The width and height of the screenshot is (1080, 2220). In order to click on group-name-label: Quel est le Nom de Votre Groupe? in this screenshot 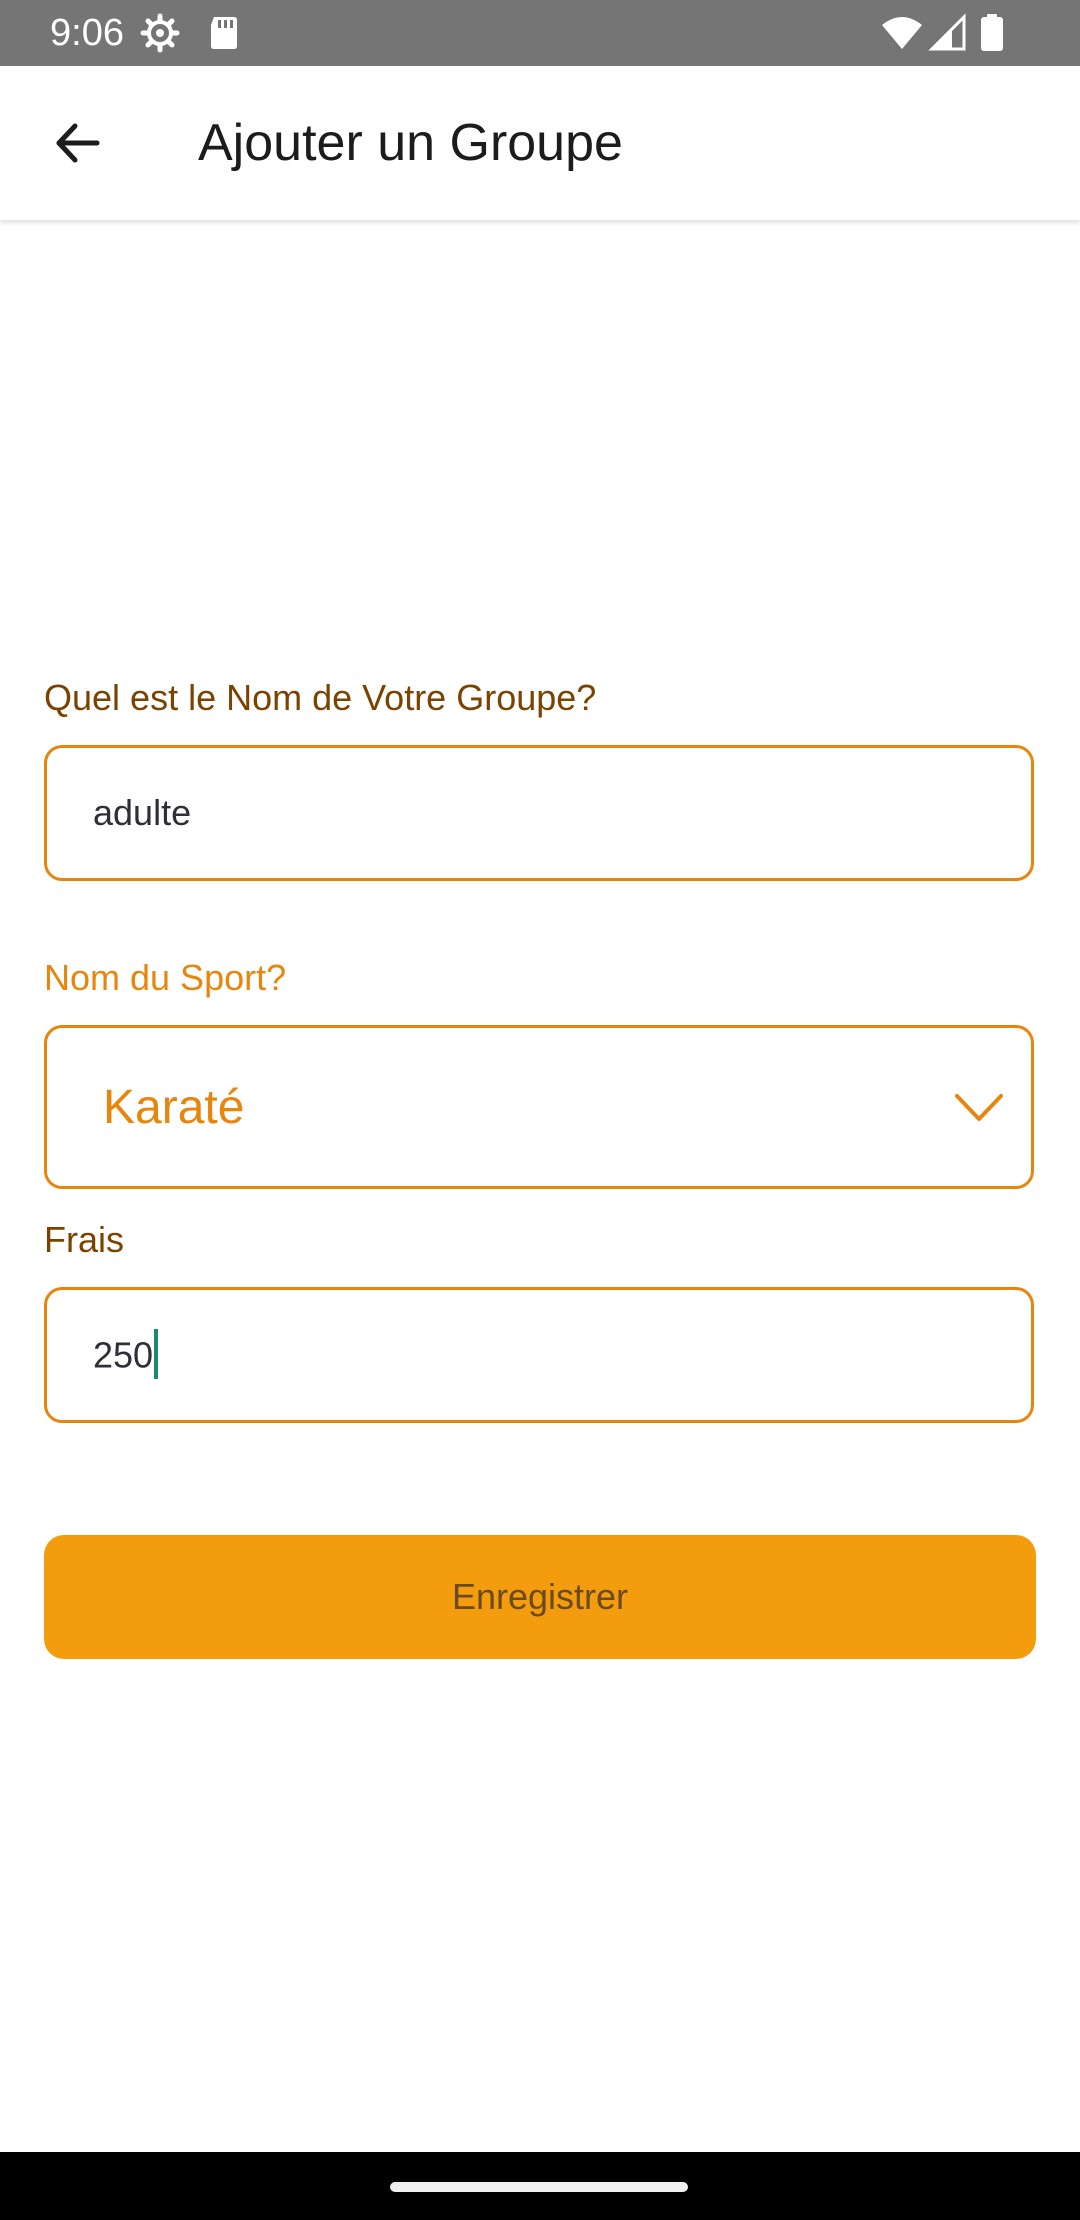, I will do `click(320, 697)`.